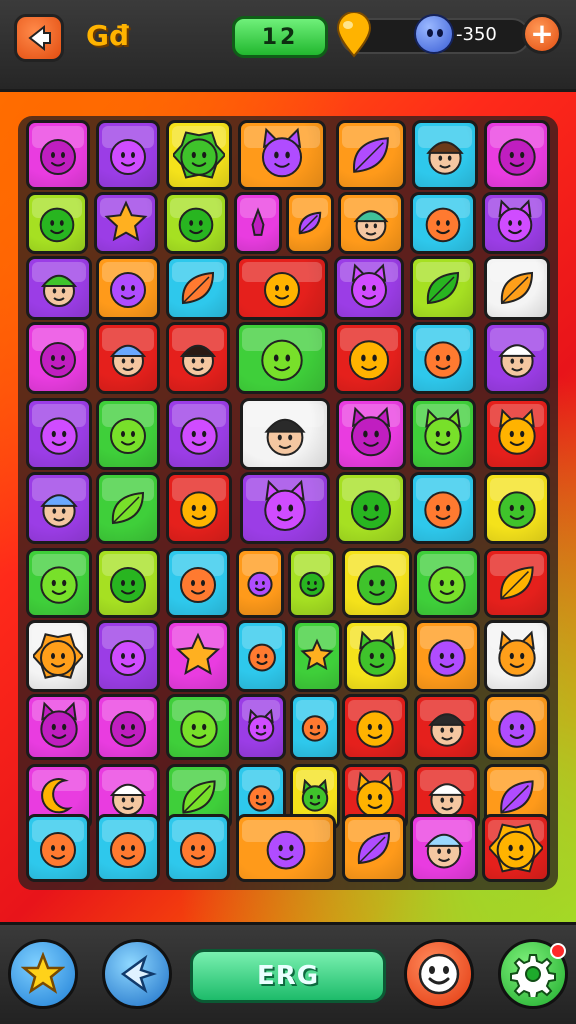  What do you see at coordinates (445, 158) in the screenshot?
I see `monkey-face-icon` at bounding box center [445, 158].